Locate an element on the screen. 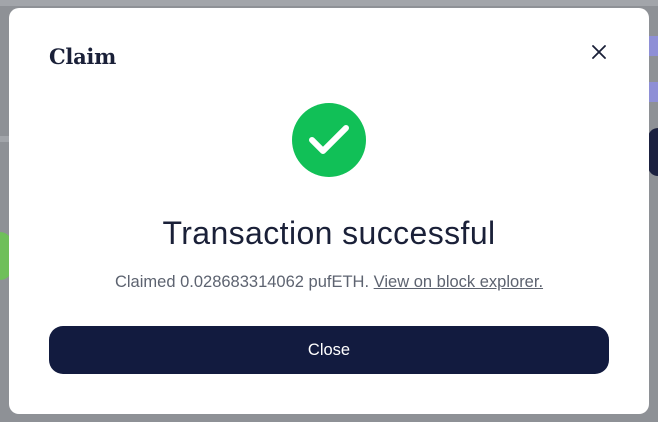  check-circle-icon is located at coordinates (329, 140).